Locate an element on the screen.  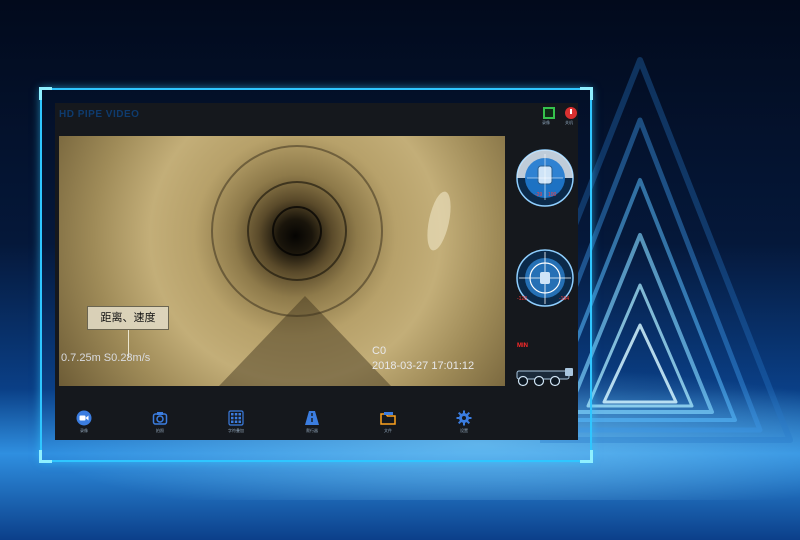
bottom-toolbar: 录像 拍照 字符叠加 爬行器 文件 设置 is located at coordinates (316, 423).